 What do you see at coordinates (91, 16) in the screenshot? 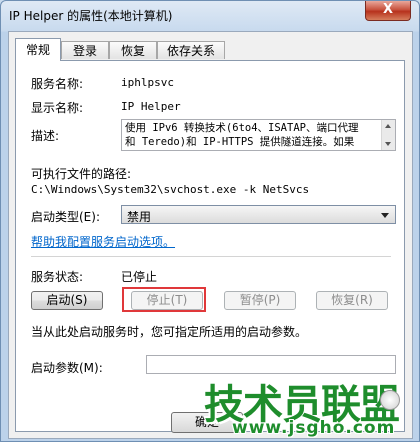
I see `window-title: IP Helper 的属性(本地计算机)` at bounding box center [91, 16].